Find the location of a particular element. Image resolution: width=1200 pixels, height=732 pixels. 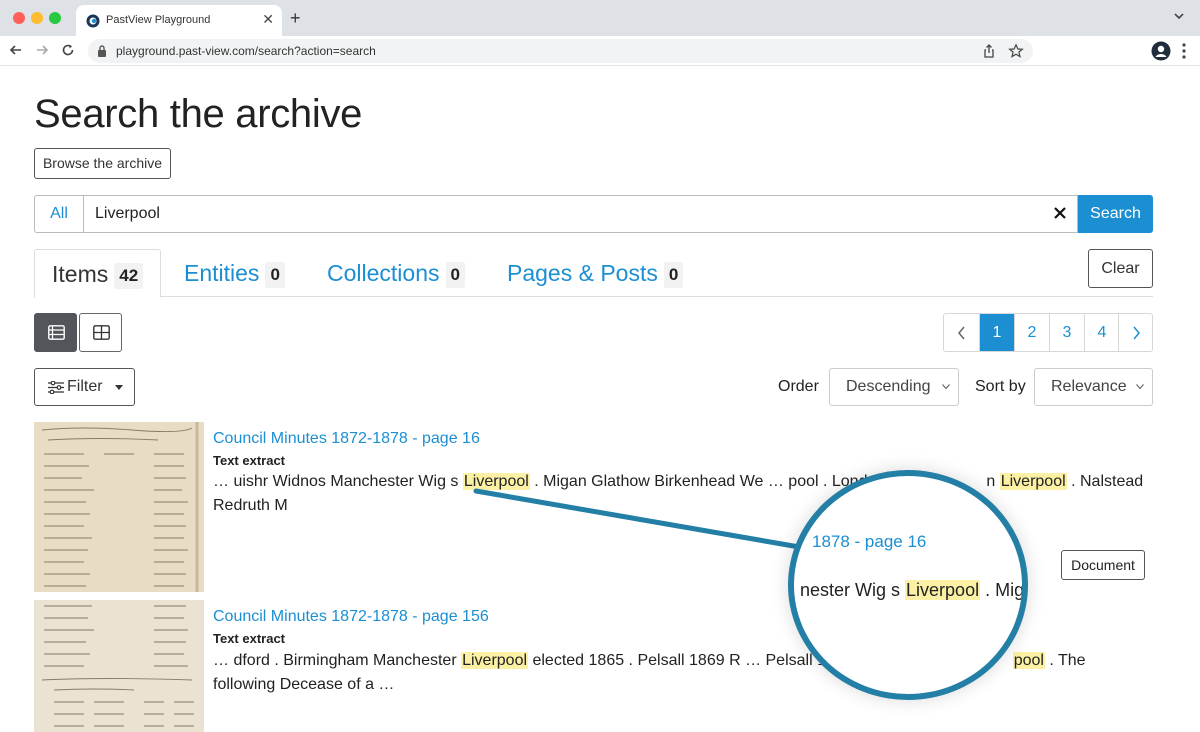

magnified-result-title: 1878 - page 16 is located at coordinates (869, 541).